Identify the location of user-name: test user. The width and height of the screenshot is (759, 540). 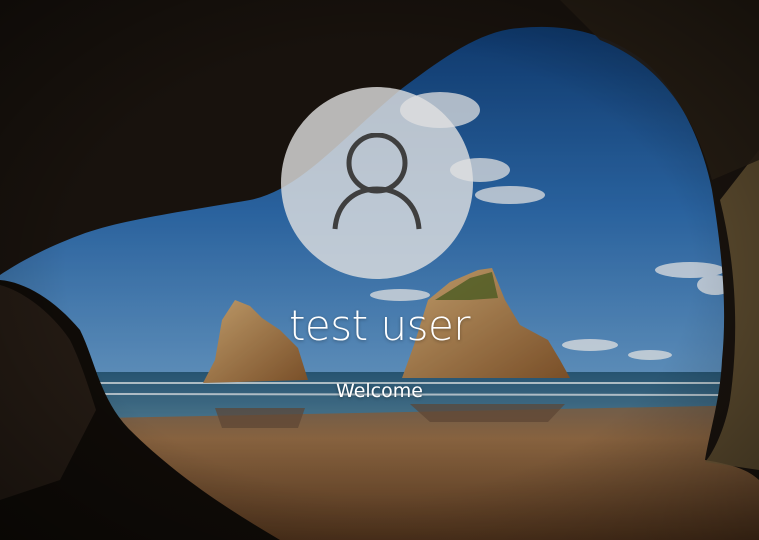
(379, 325).